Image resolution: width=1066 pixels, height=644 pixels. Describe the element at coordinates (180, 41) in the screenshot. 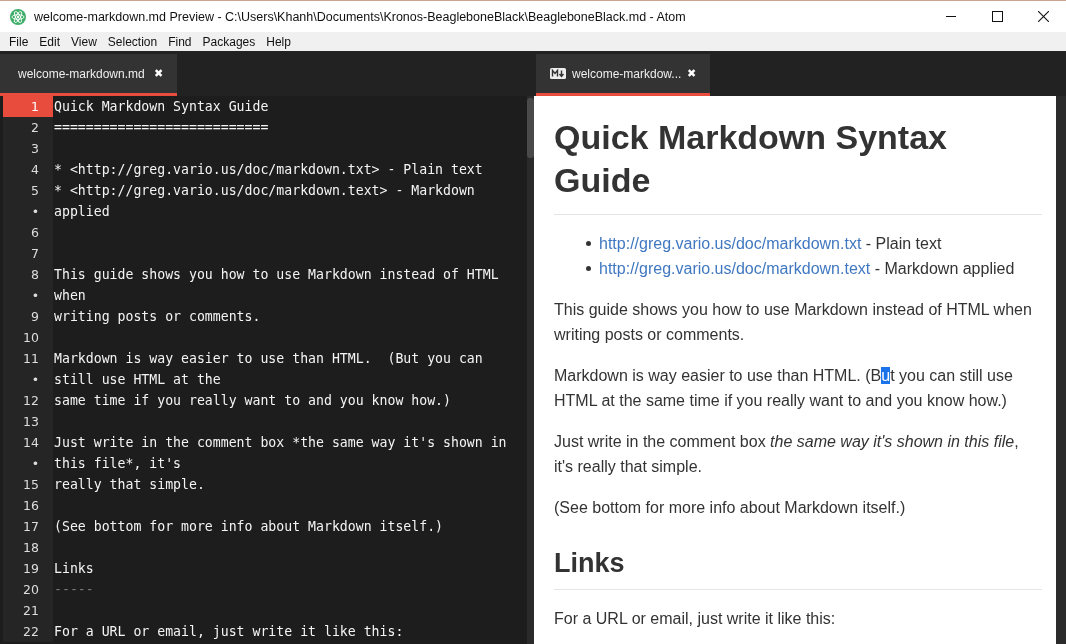

I see `menu-item: Find` at that location.